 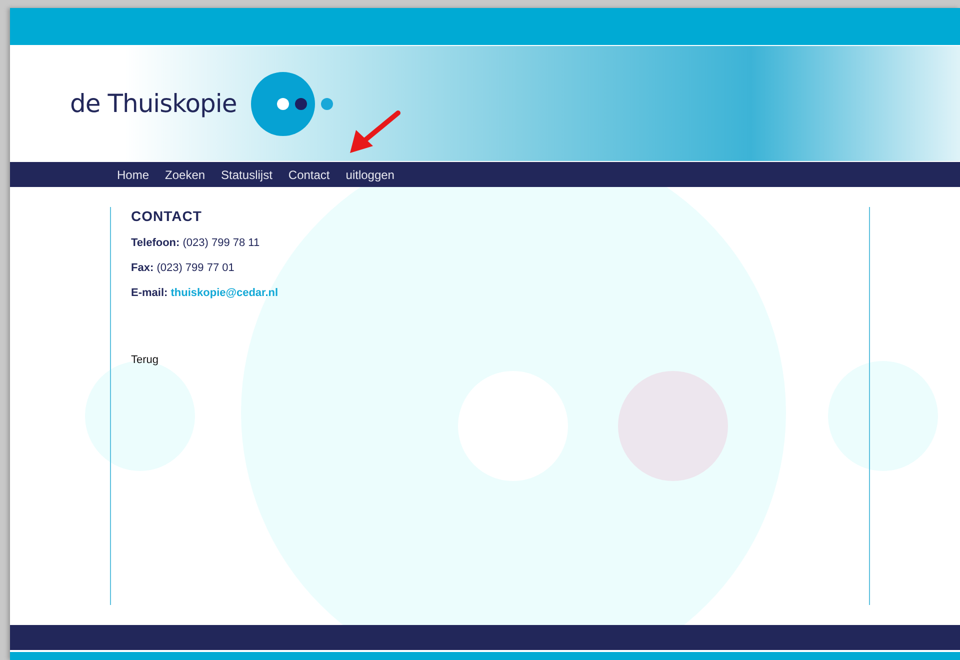 What do you see at coordinates (309, 175) in the screenshot?
I see `nav-link: Contact` at bounding box center [309, 175].